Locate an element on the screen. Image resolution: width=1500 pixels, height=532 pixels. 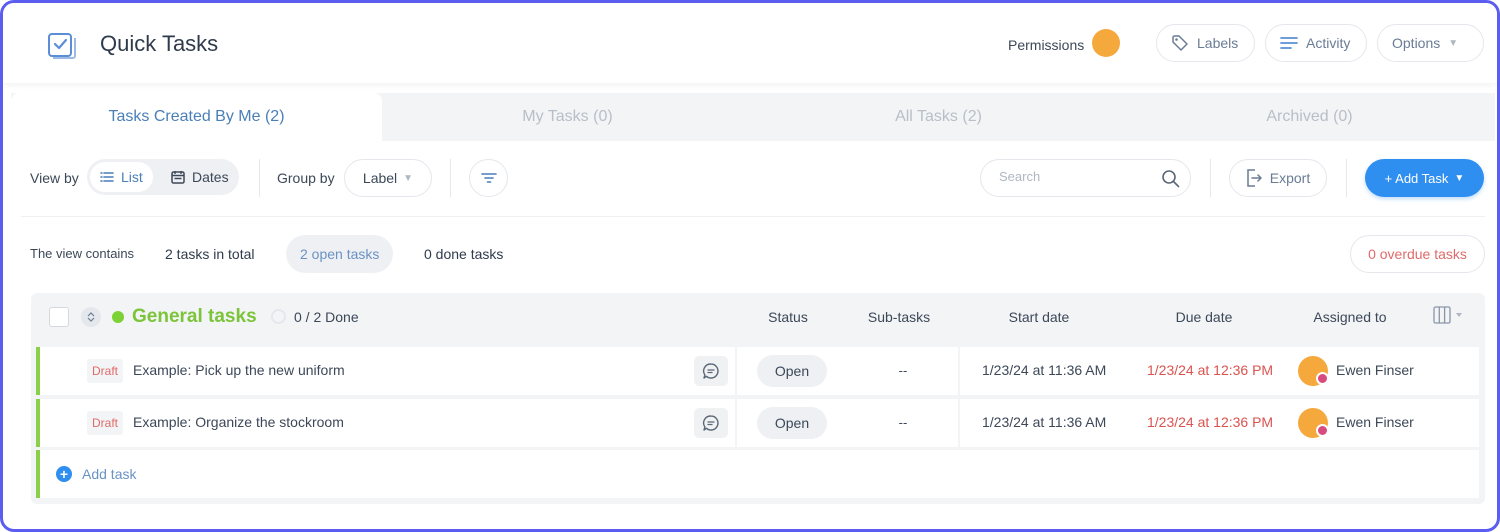
add-task-button: + Add Task ▼ is located at coordinates (1424, 178).